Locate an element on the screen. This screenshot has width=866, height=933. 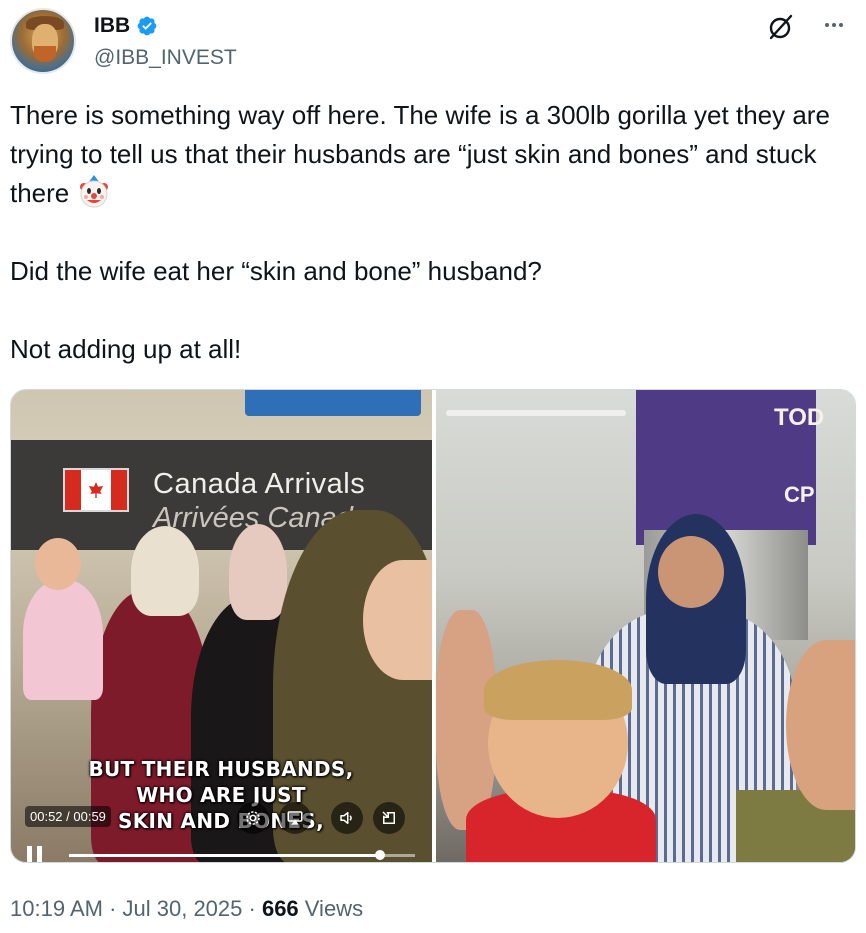
volume-icon is located at coordinates (346, 818).